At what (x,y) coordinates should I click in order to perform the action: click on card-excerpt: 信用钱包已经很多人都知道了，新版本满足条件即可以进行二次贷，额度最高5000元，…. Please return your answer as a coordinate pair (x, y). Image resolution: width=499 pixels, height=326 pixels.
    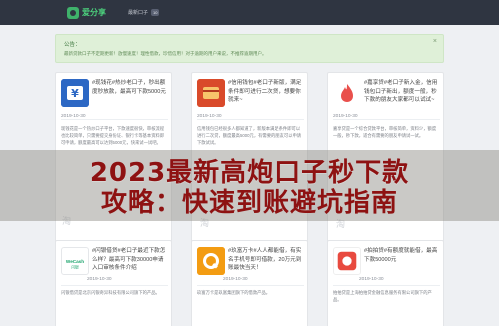
    Looking at the image, I should click on (249, 136).